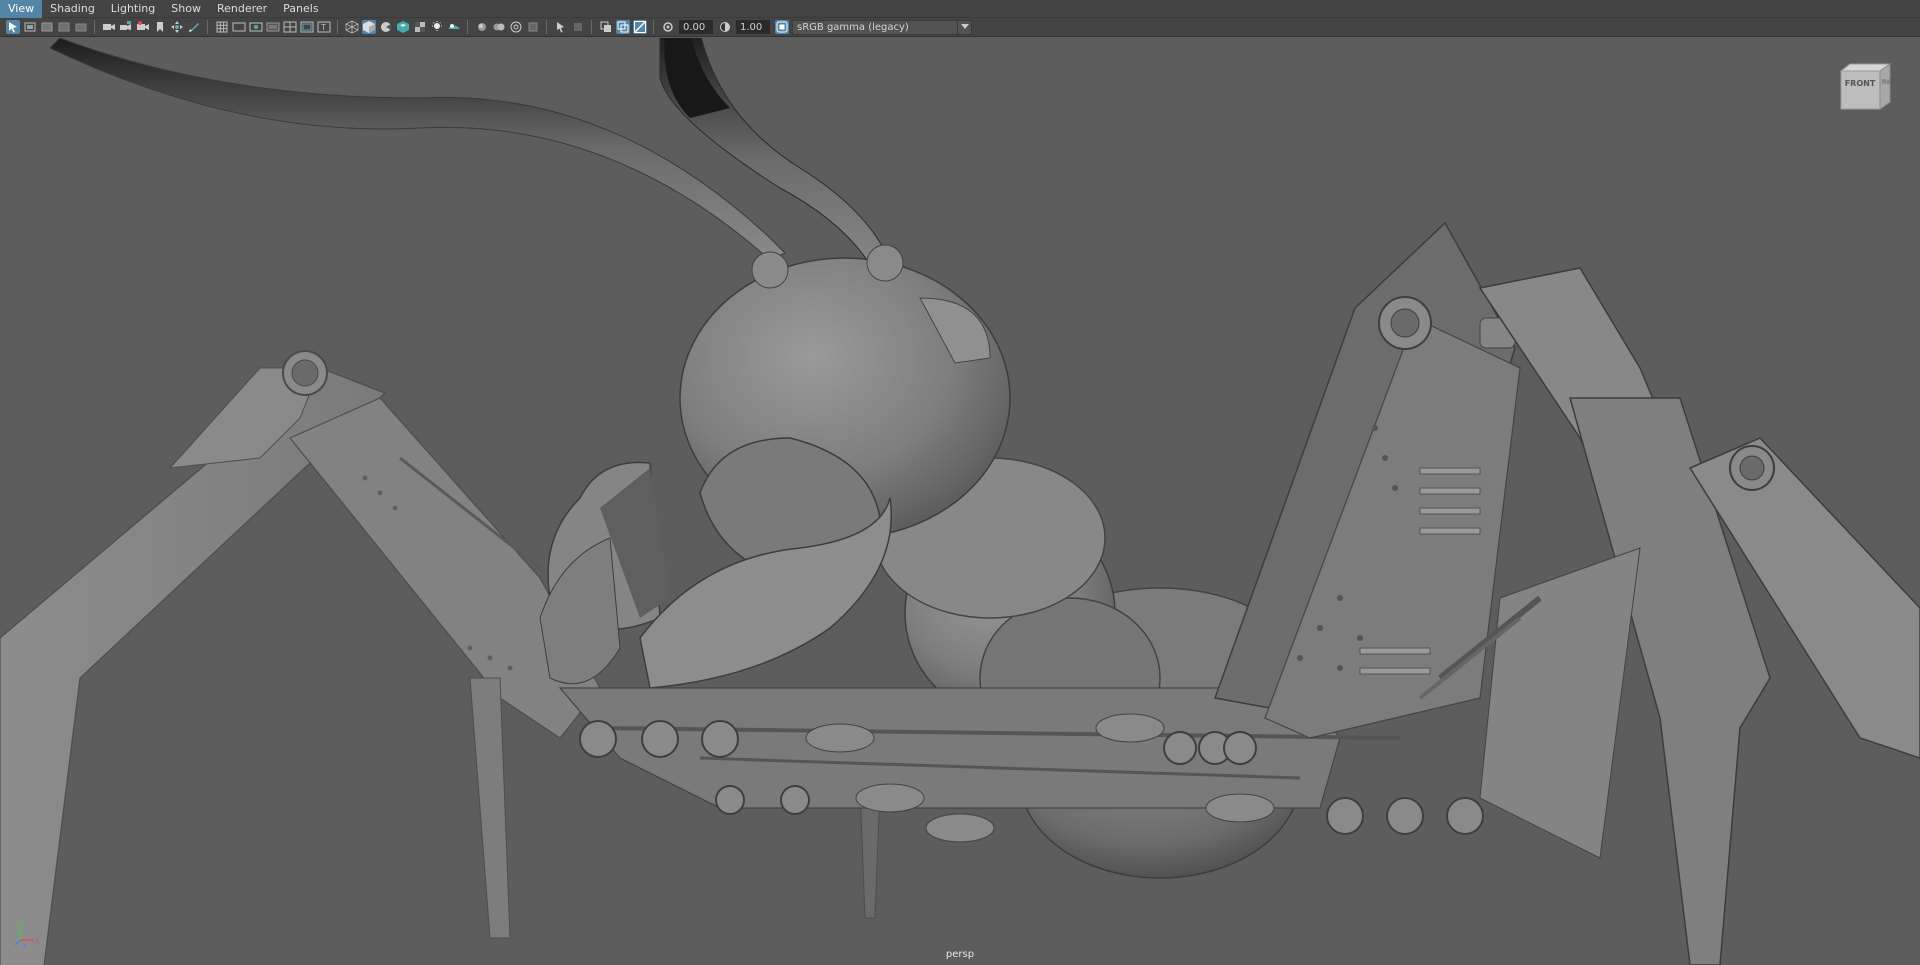 This screenshot has width=1920, height=965. I want to click on depth-of-field-icon, so click(516, 27).